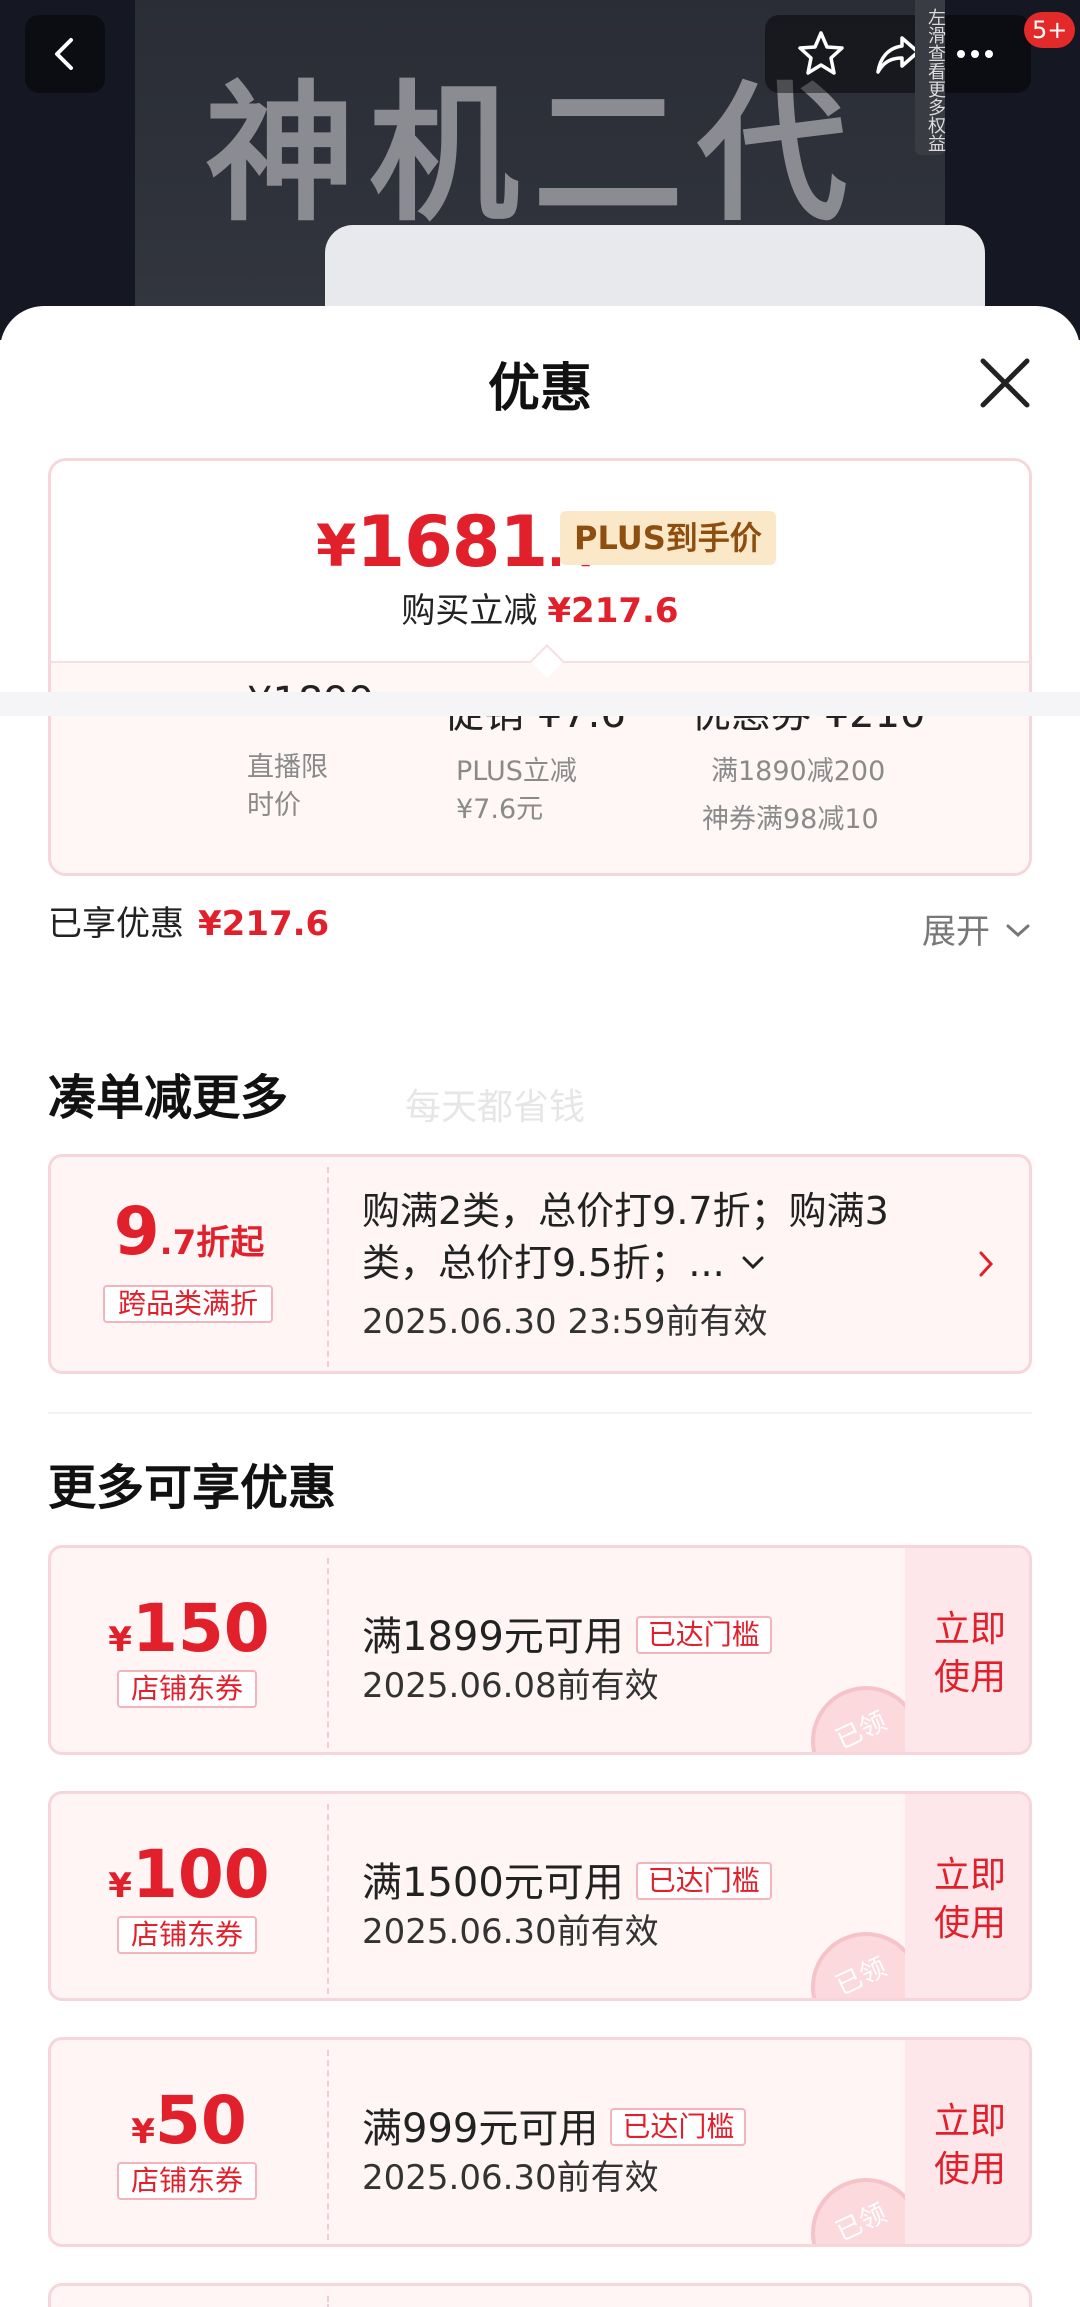 This screenshot has height=2307, width=1080. What do you see at coordinates (212, 1243) in the screenshot?
I see `combo-discount-suffix: .7折起` at bounding box center [212, 1243].